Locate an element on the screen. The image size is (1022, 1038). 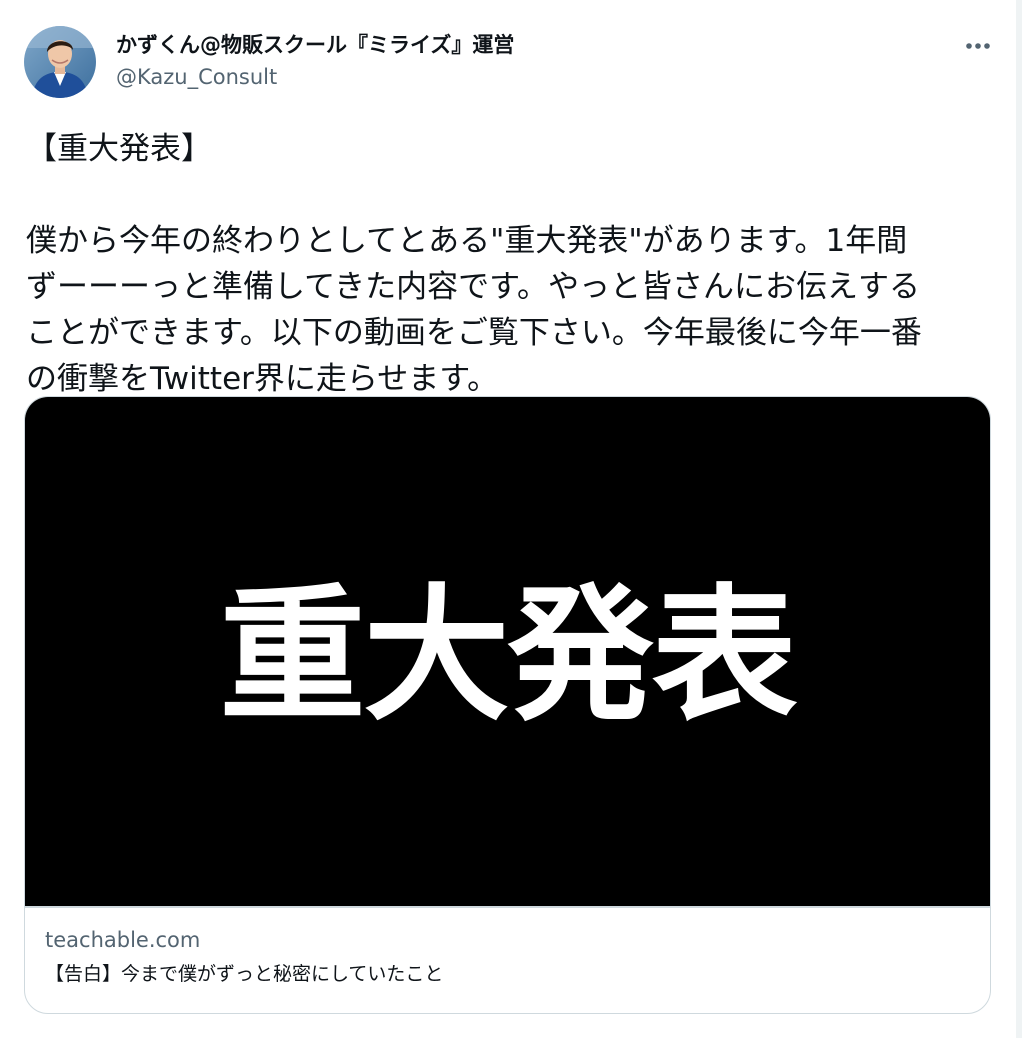
card-media-text: 重大発表 is located at coordinates (508, 655).